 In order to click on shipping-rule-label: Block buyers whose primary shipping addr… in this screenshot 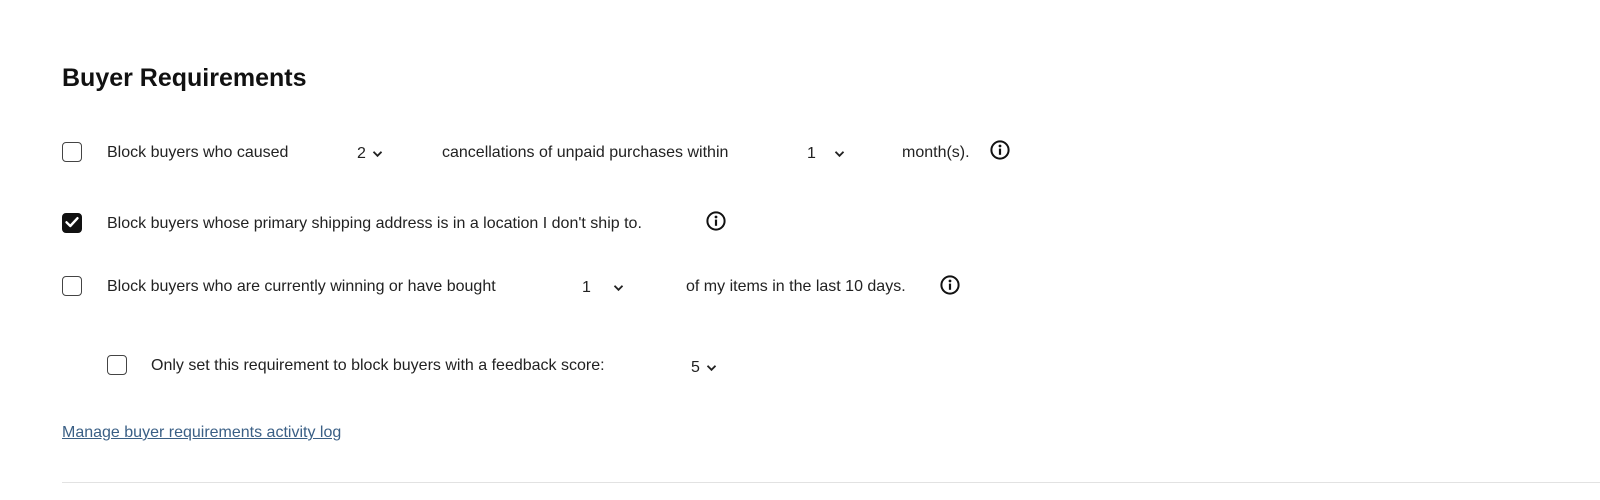, I will do `click(374, 223)`.